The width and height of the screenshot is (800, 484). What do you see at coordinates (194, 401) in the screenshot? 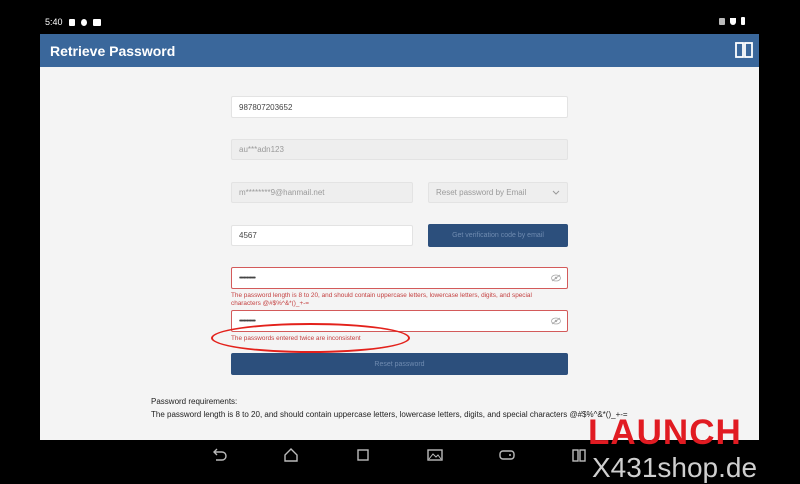
I see `requirements-heading: Password requirements:` at bounding box center [194, 401].